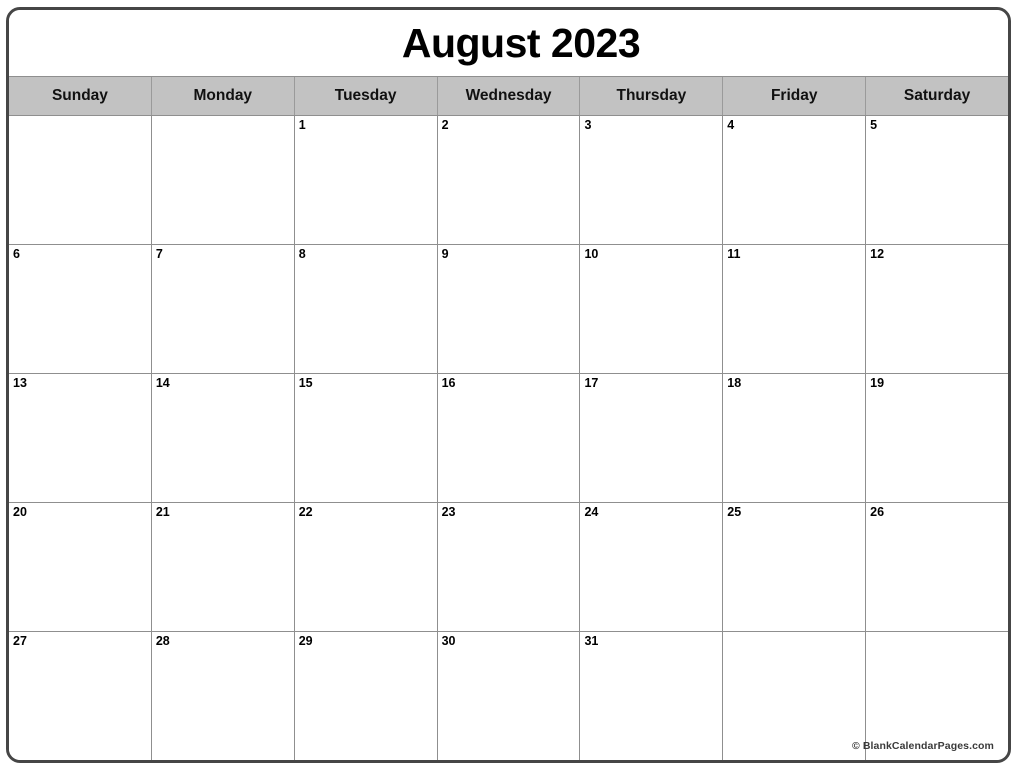 The width and height of the screenshot is (1024, 776). I want to click on day-cell: 12, so click(937, 309).